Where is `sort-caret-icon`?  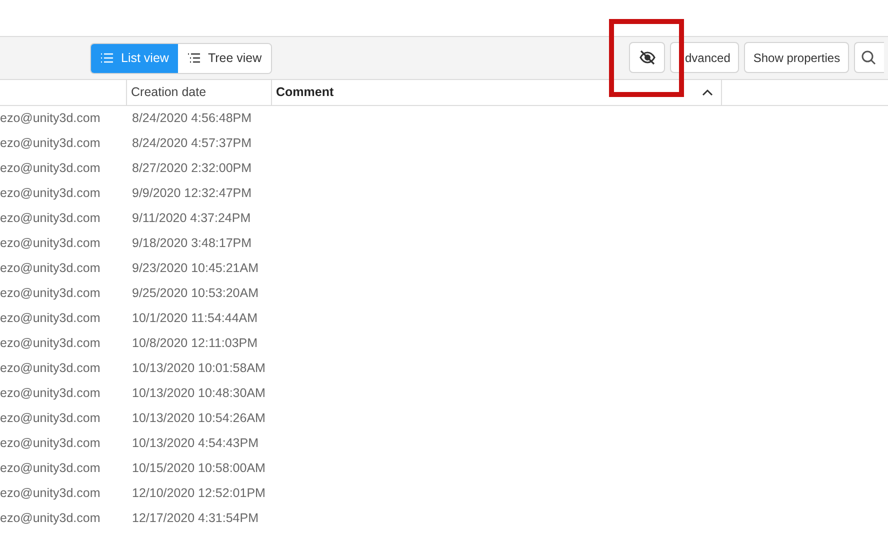
sort-caret-icon is located at coordinates (707, 92).